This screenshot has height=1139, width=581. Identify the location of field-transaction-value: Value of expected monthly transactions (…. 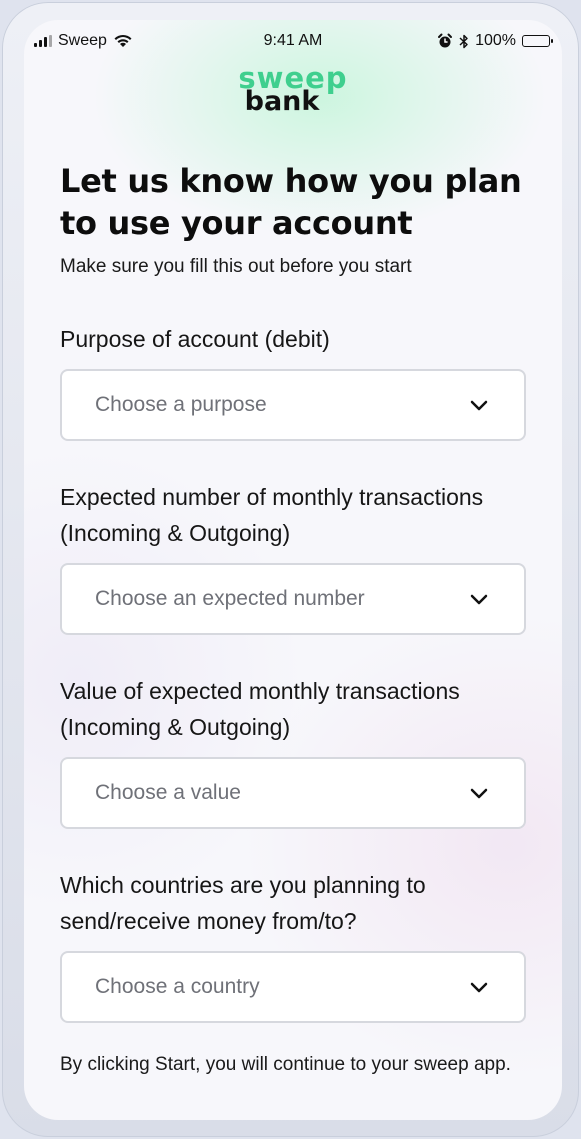
(295, 751).